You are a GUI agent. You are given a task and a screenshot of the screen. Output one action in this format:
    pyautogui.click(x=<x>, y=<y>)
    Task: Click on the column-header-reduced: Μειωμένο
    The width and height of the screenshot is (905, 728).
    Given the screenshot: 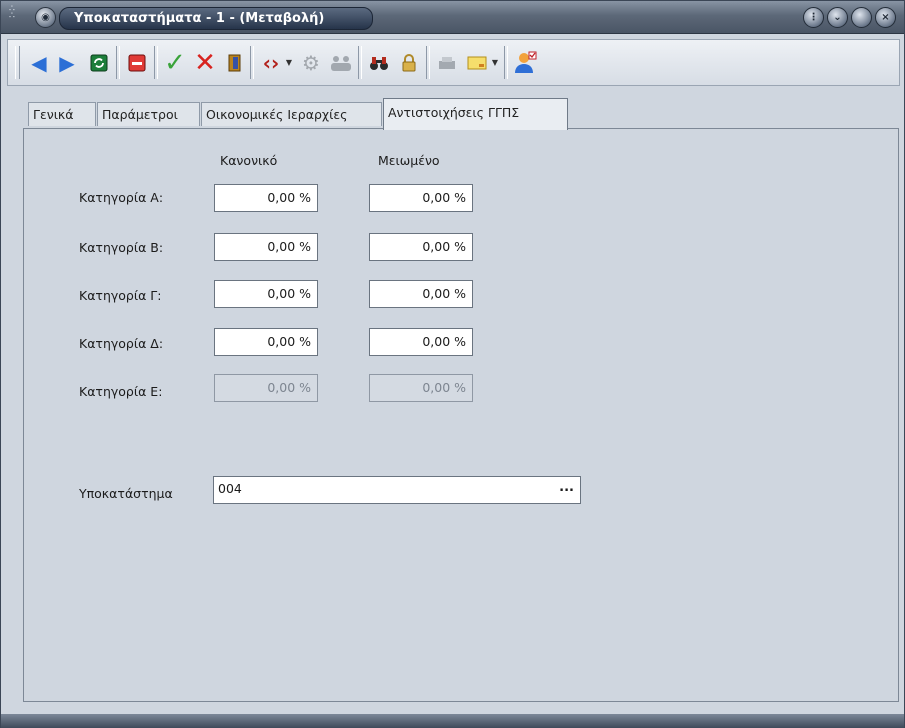 What is the action you would take?
    pyautogui.click(x=409, y=160)
    